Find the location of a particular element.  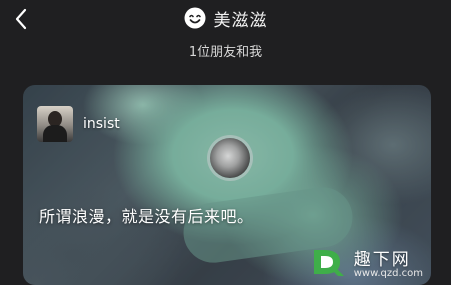

title-row: 美滋滋 is located at coordinates (225, 18).